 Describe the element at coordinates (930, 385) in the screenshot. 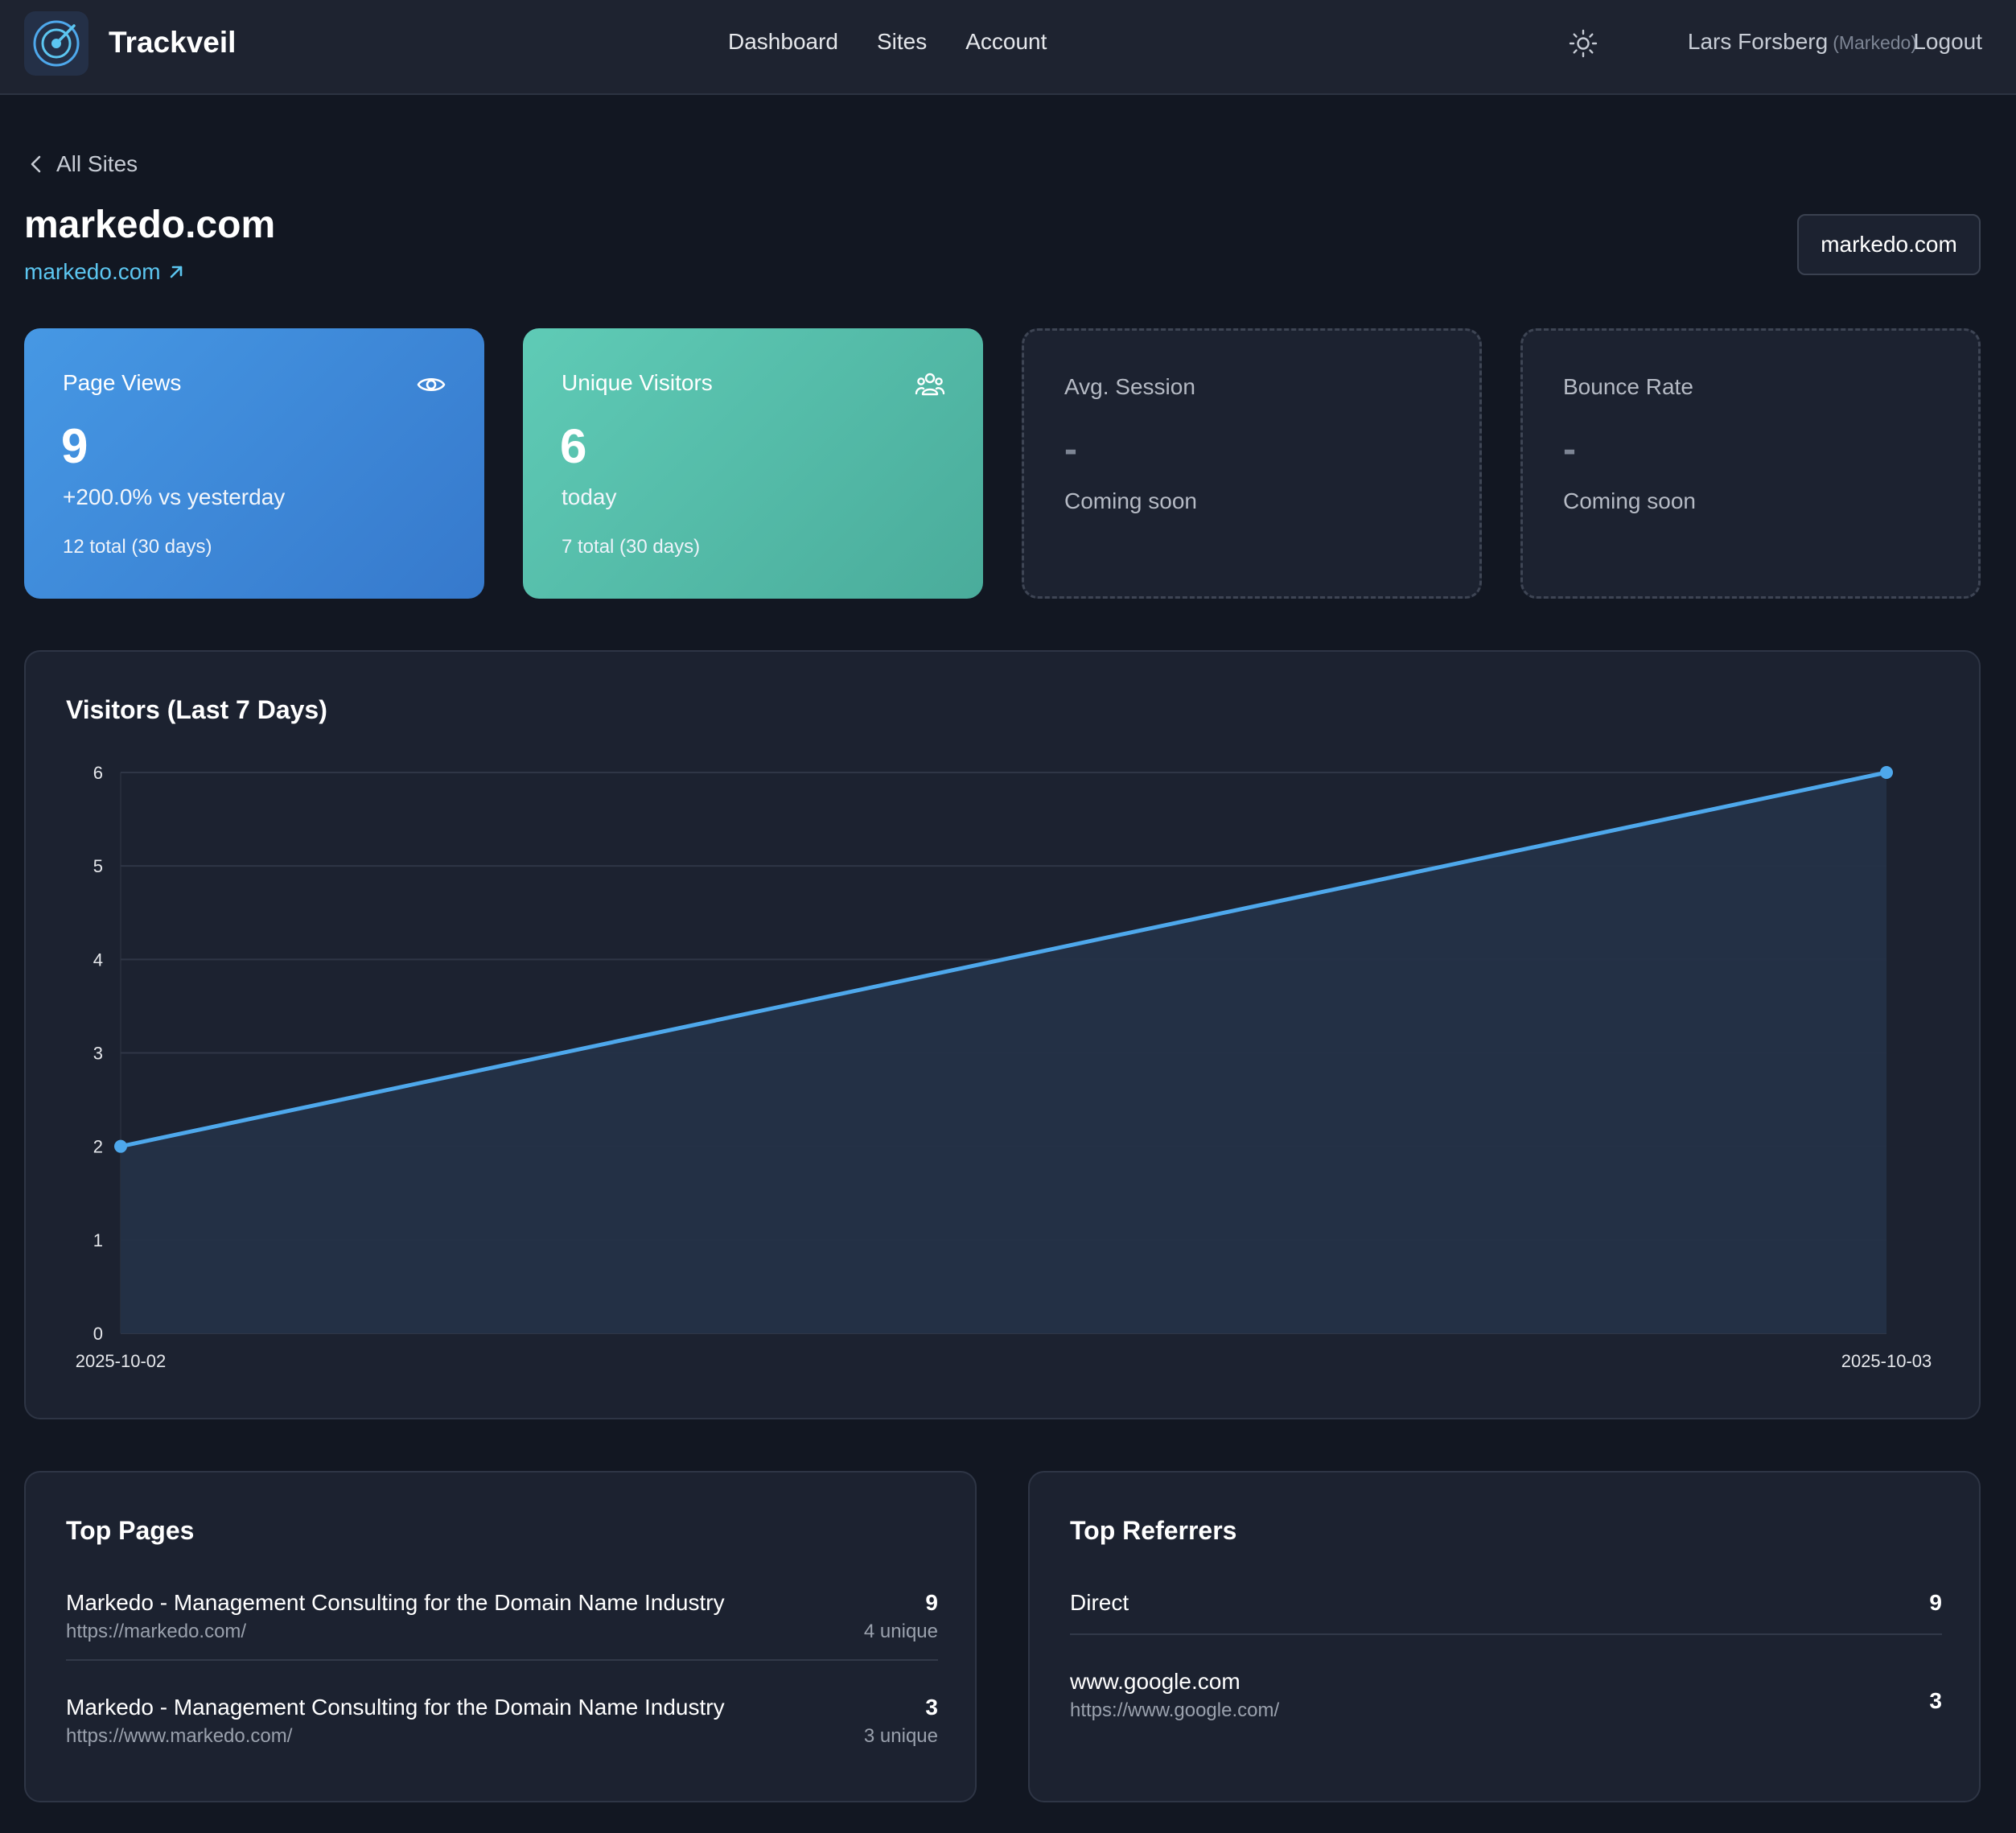

I see `users-icon` at that location.